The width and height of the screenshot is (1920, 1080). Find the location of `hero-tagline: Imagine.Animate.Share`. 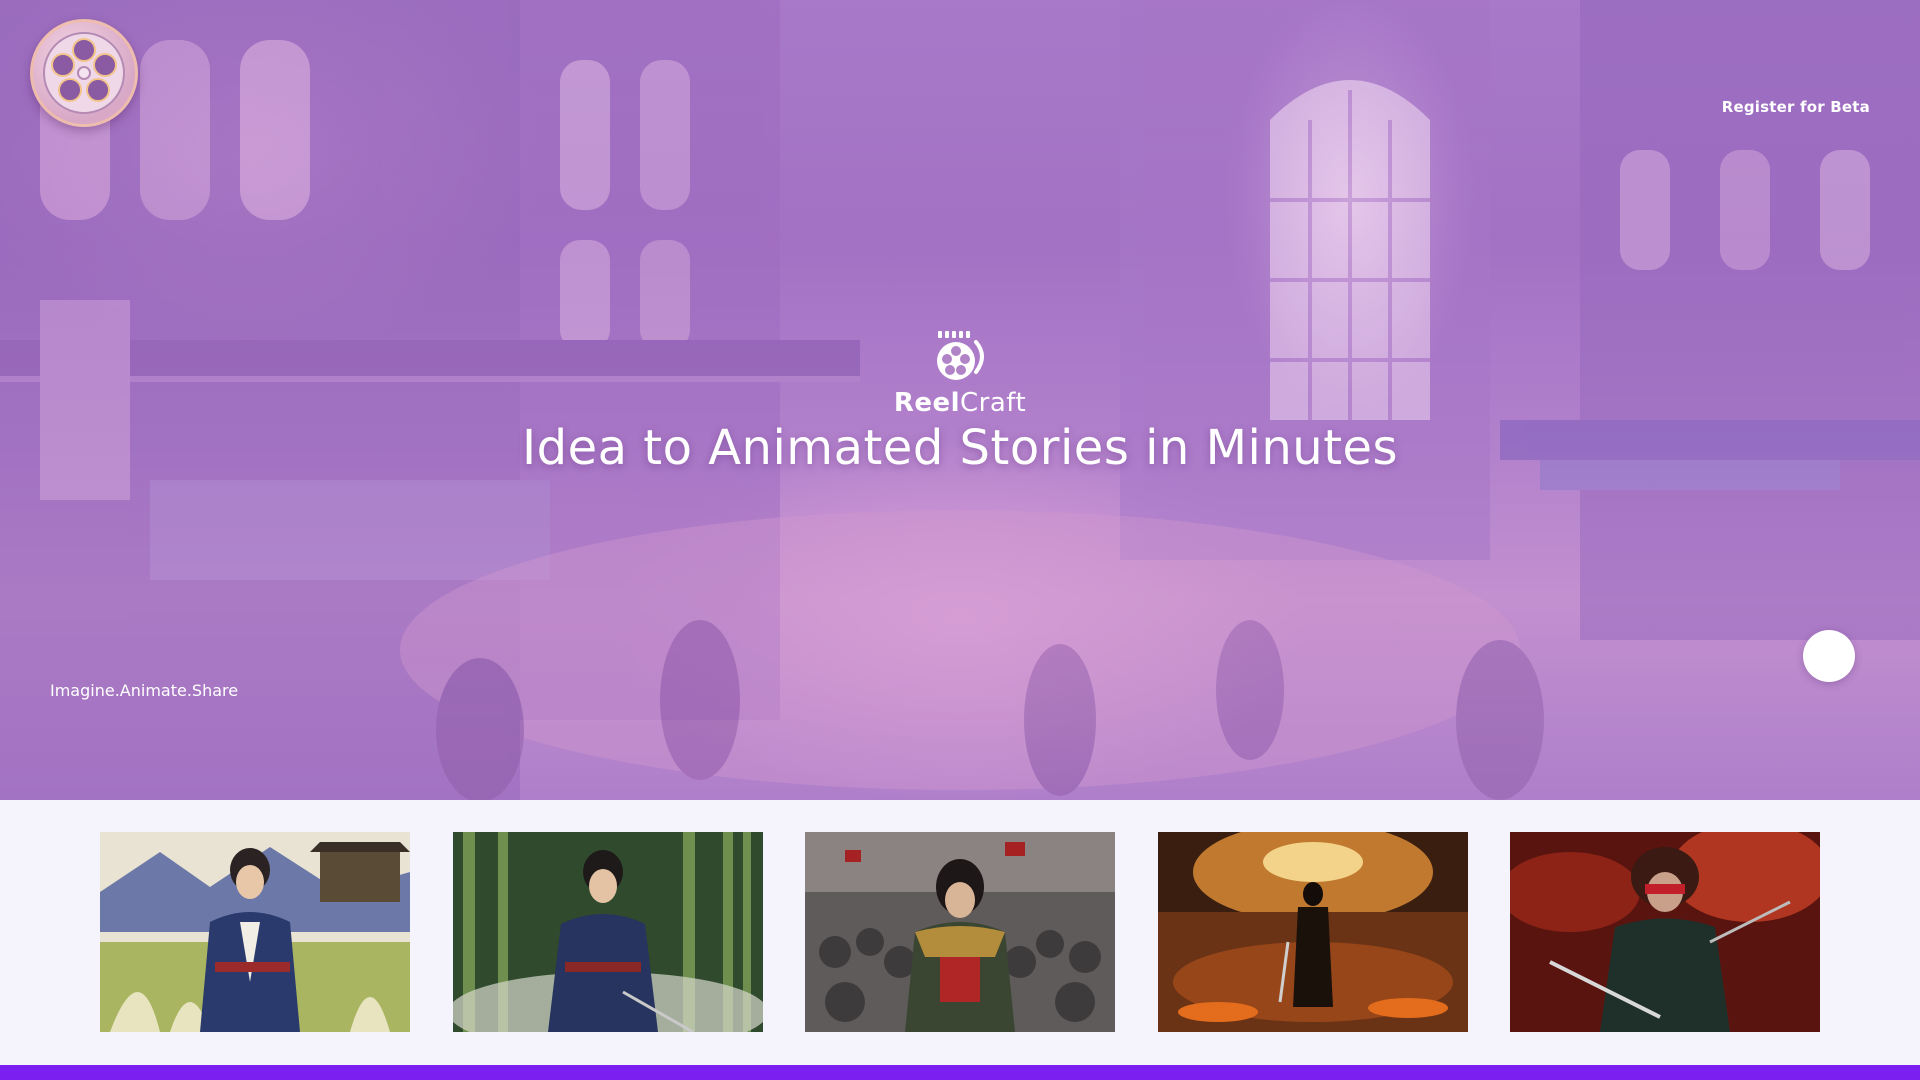

hero-tagline: Imagine.Animate.Share is located at coordinates (144, 690).